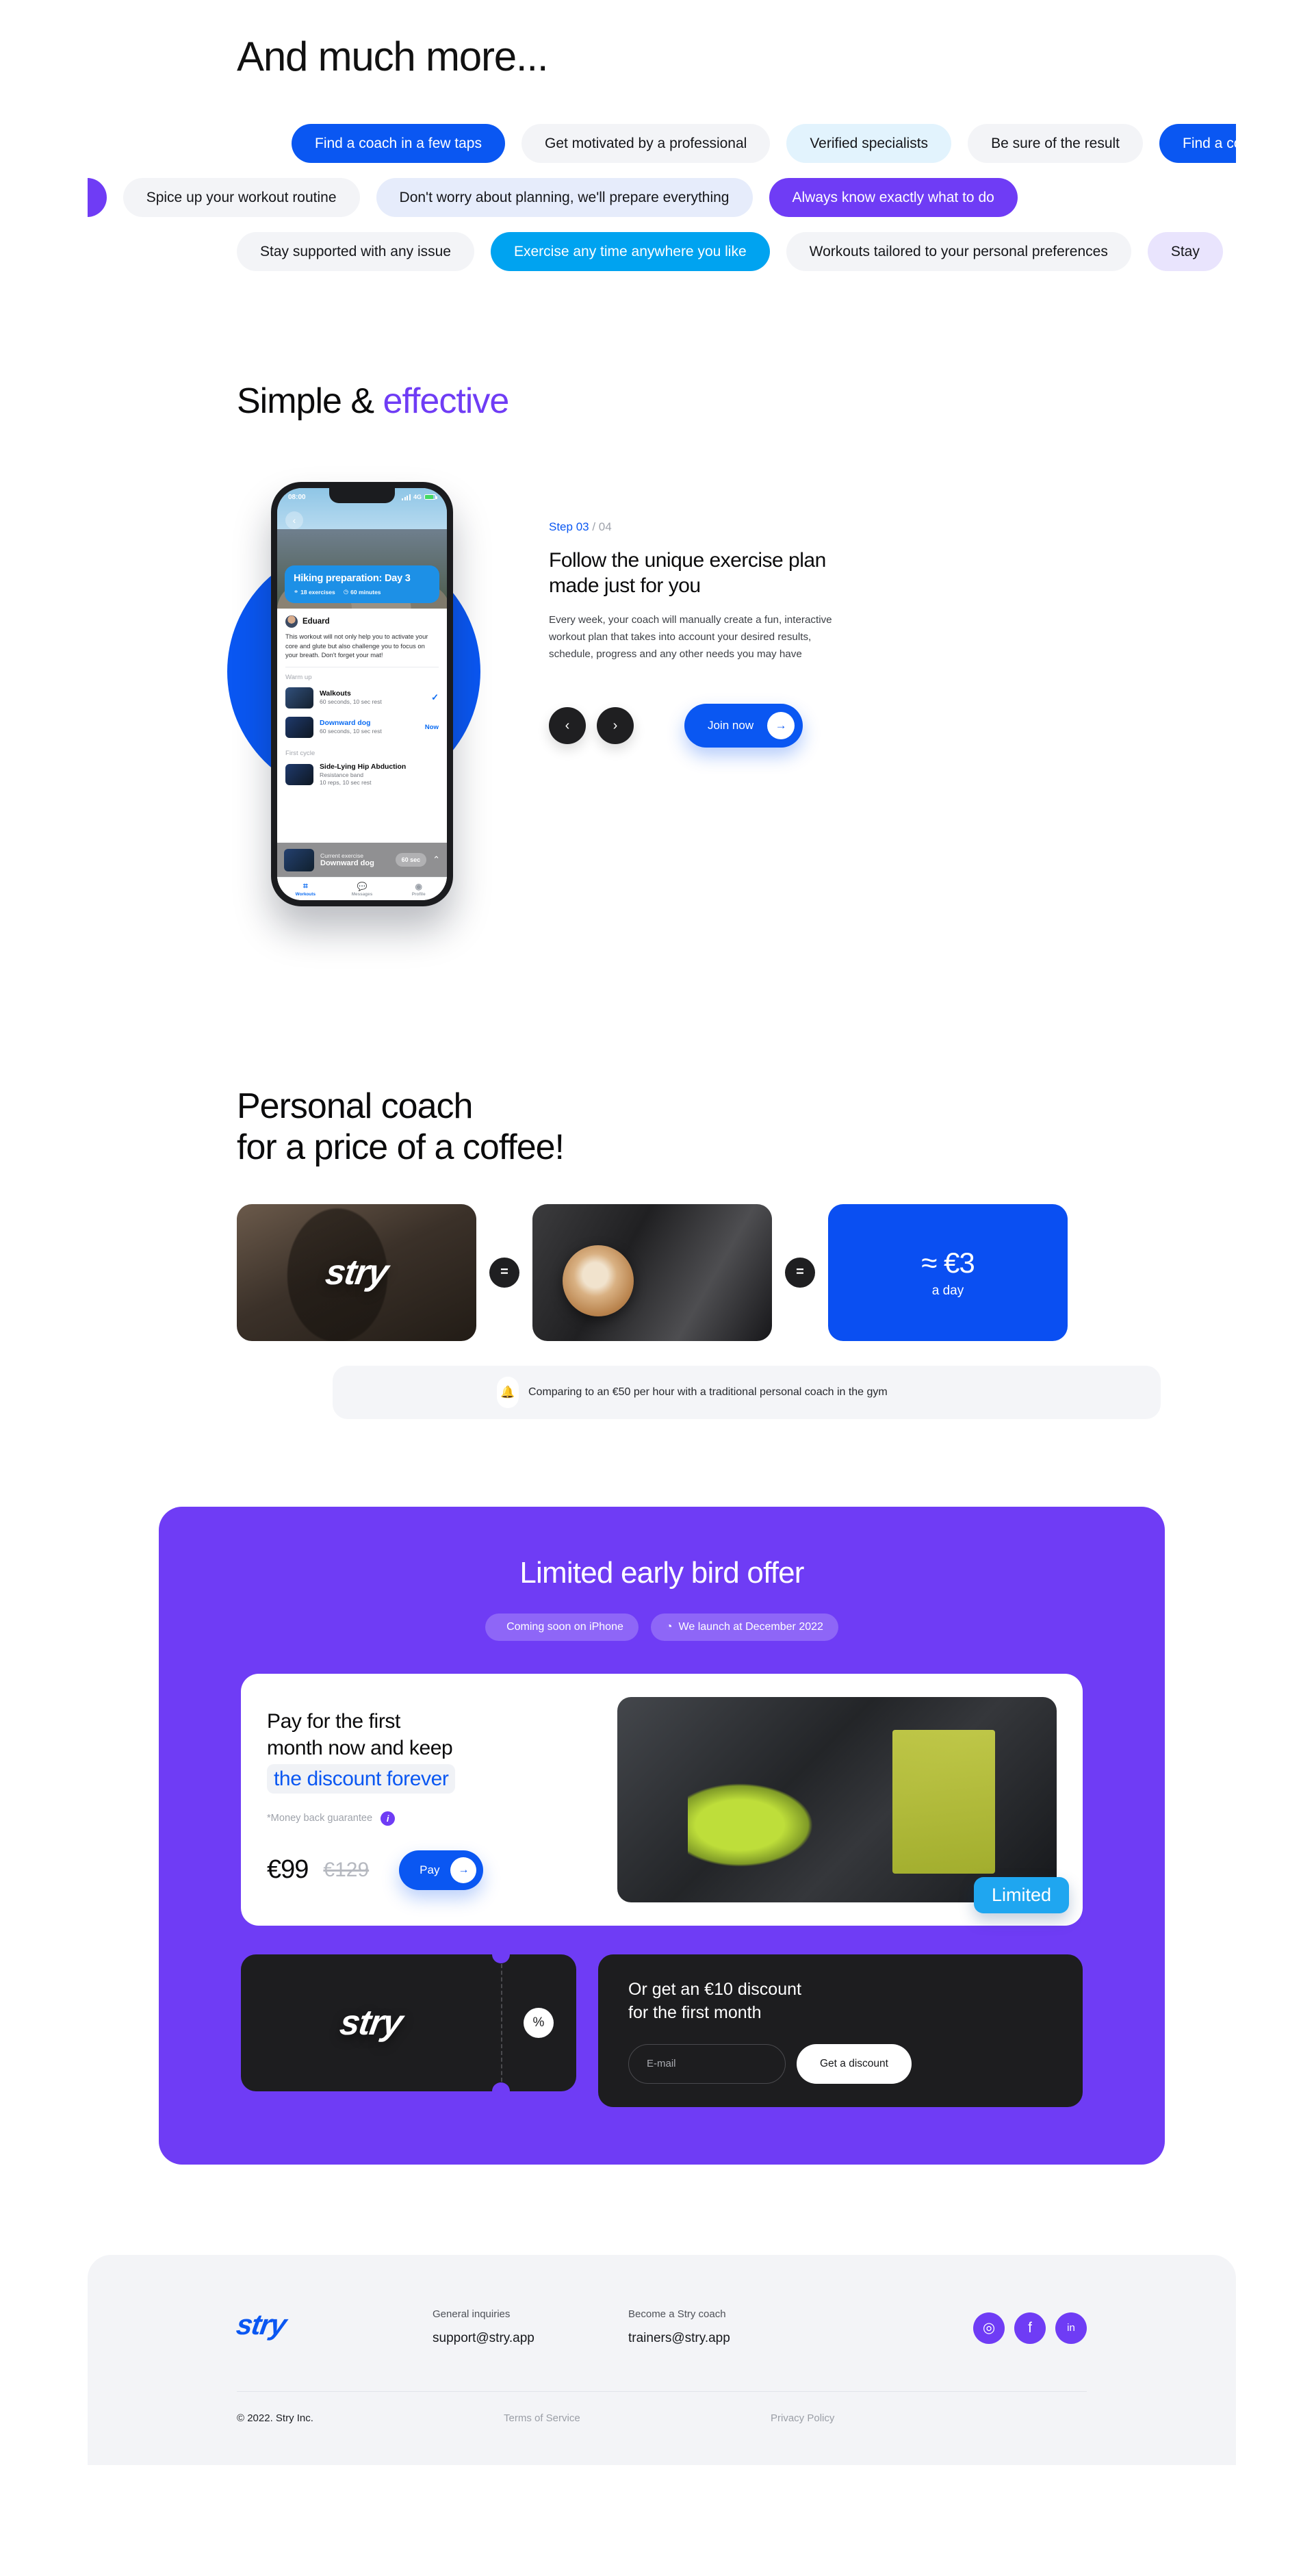  What do you see at coordinates (677, 2314) in the screenshot?
I see `footer-col-heading: Become a Stry coach` at bounding box center [677, 2314].